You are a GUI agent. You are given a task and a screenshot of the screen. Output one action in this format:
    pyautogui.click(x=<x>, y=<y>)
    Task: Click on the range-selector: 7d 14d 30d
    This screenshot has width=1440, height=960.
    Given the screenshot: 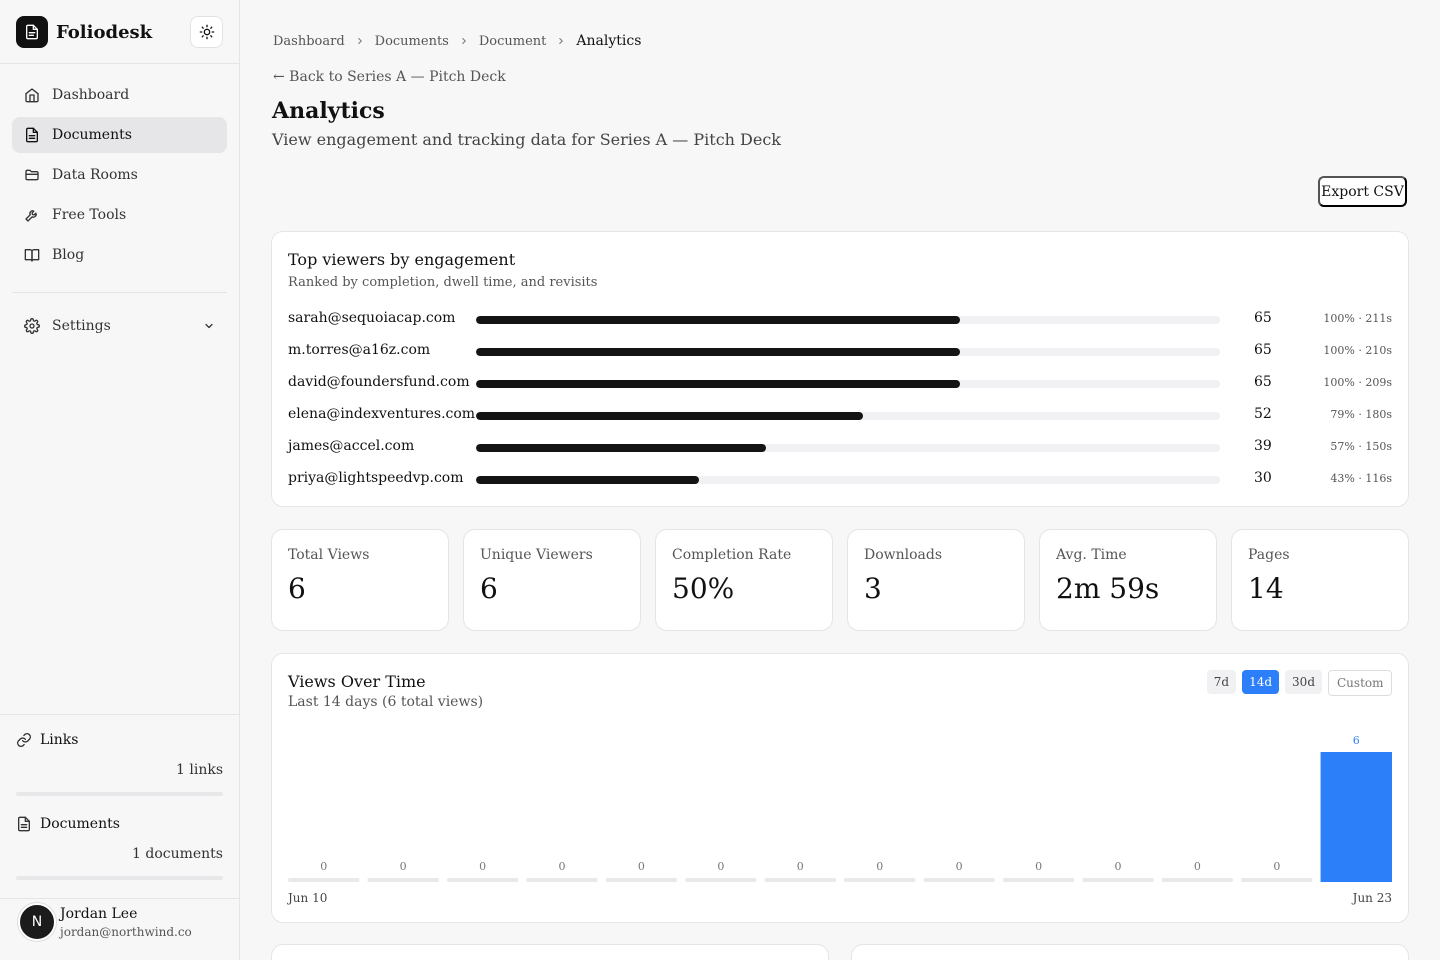 What is the action you would take?
    pyautogui.click(x=1296, y=683)
    